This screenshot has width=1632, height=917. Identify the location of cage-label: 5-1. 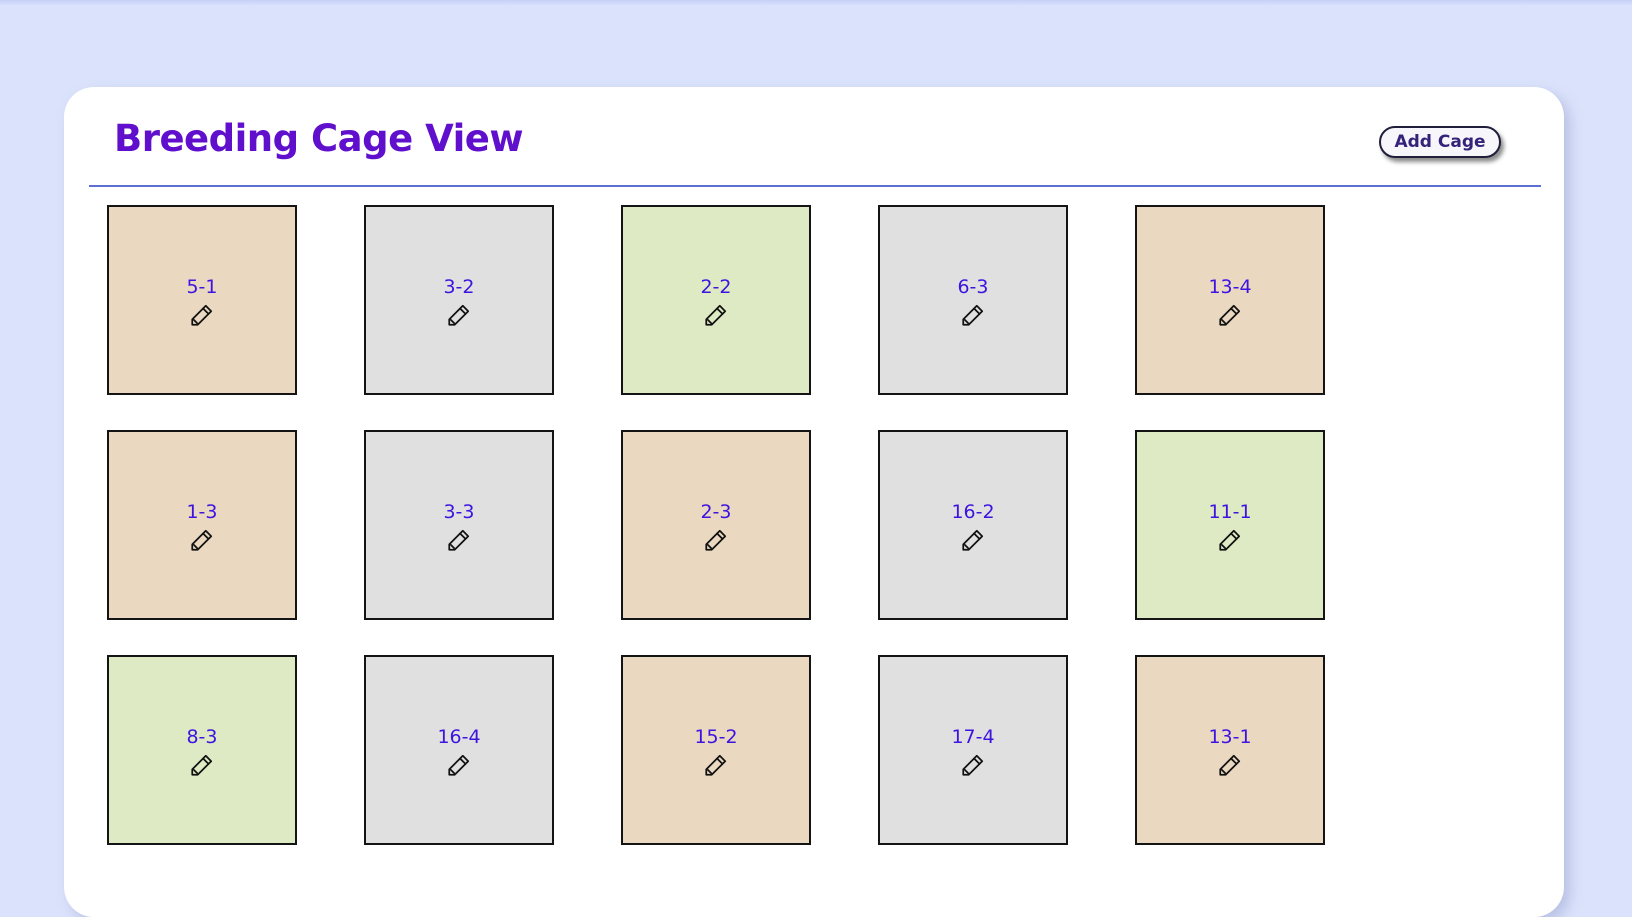
(202, 286).